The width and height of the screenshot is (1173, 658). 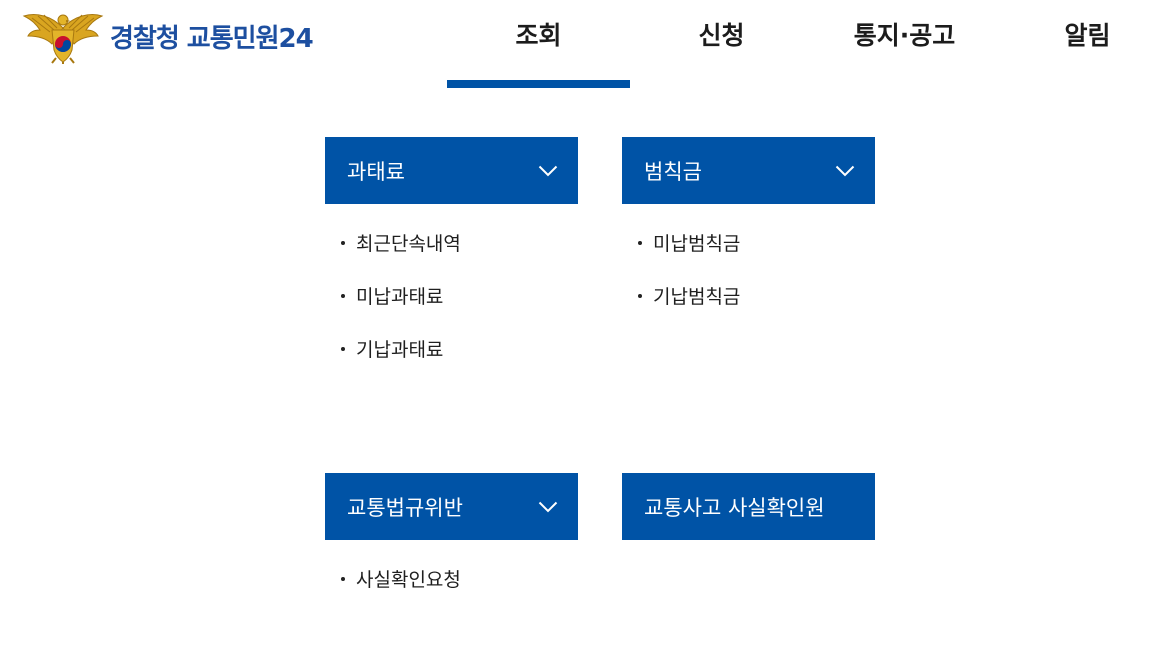 What do you see at coordinates (734, 507) in the screenshot?
I see `menu-title: 교통사고 사실확인원` at bounding box center [734, 507].